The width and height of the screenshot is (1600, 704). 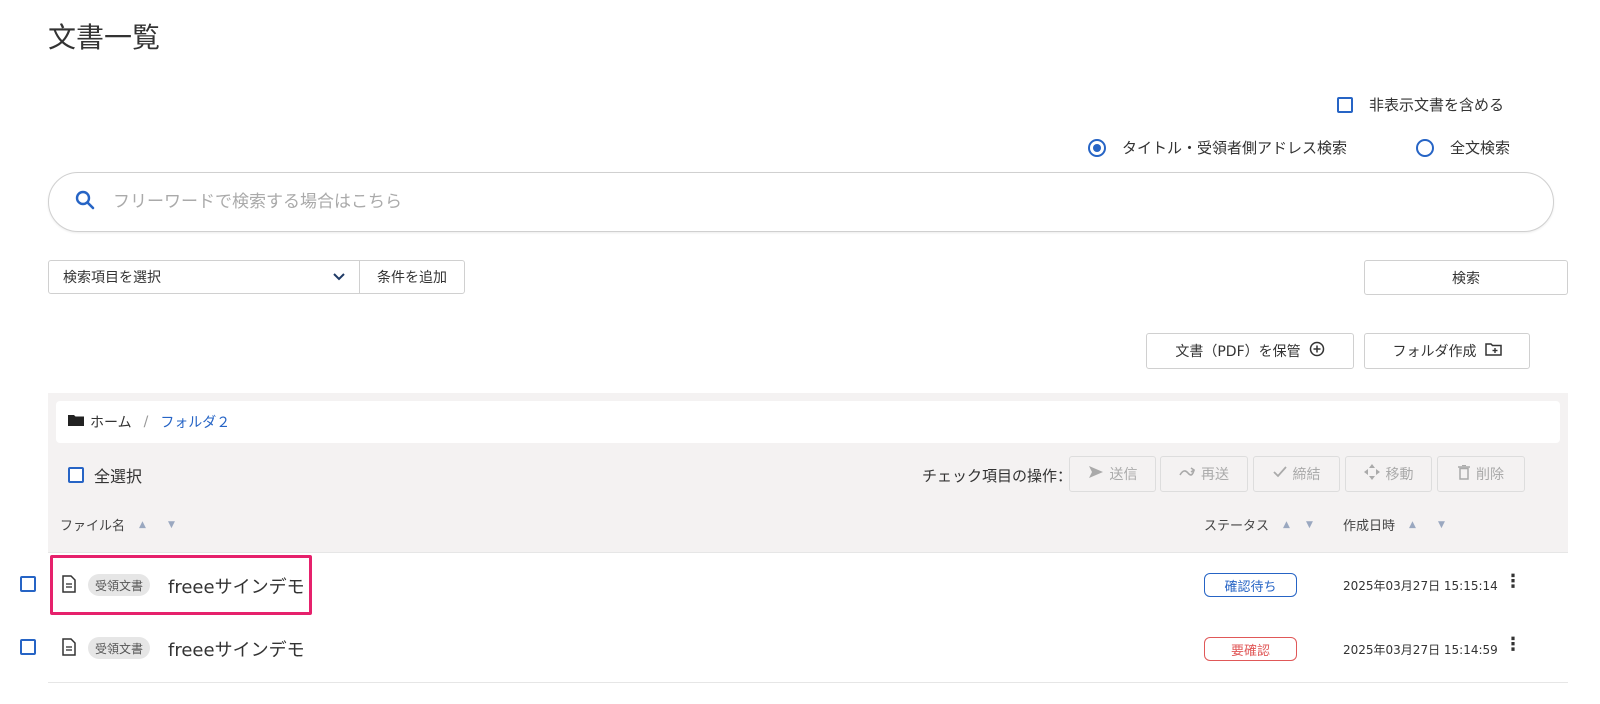 I want to click on checked-ops-label: チェック項目の操作：, so click(x=997, y=476).